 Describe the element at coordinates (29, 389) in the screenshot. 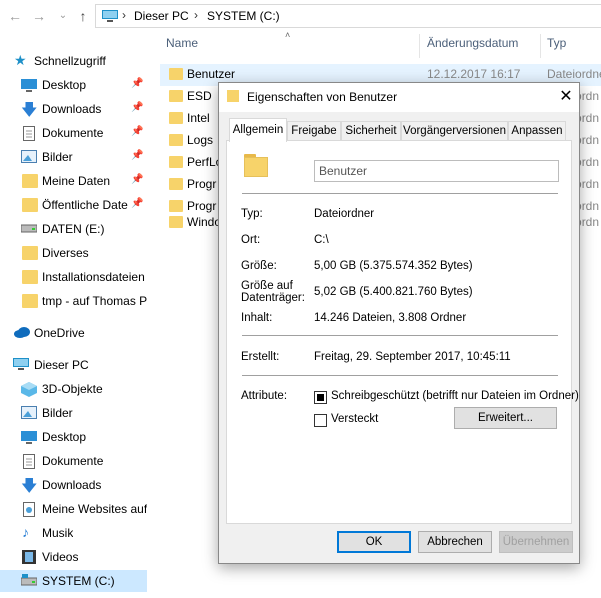

I see `3d-objects-icon` at that location.